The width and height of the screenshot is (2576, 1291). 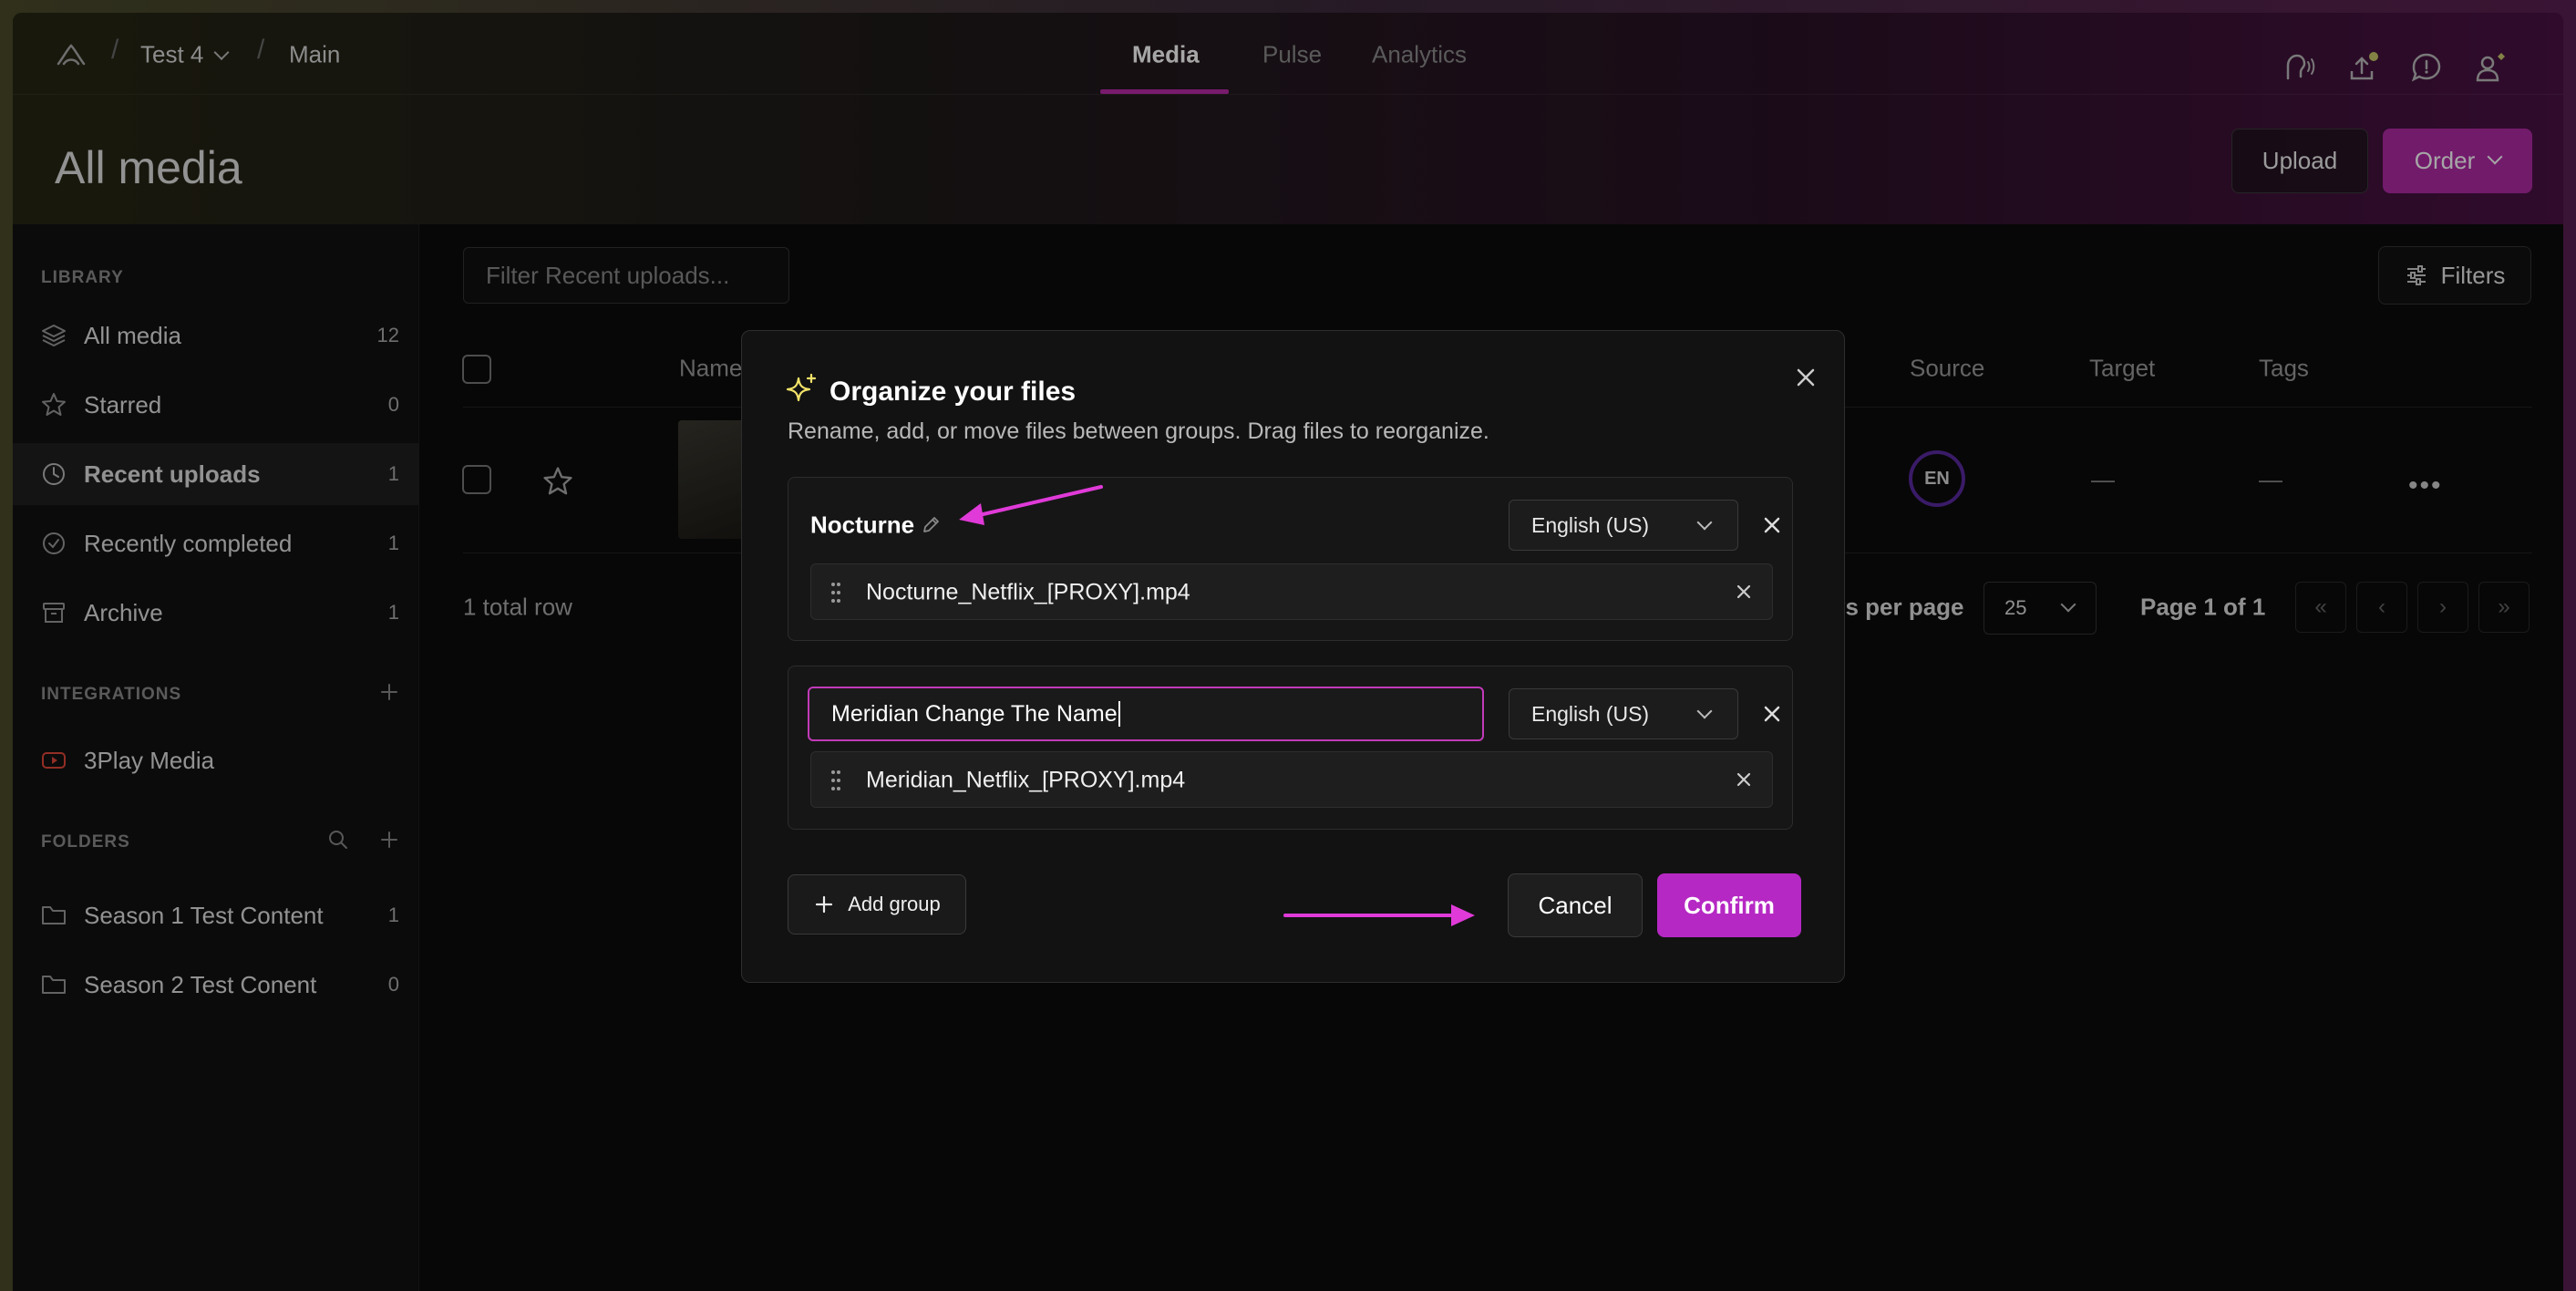 I want to click on sparkle-icon, so click(x=801, y=387).